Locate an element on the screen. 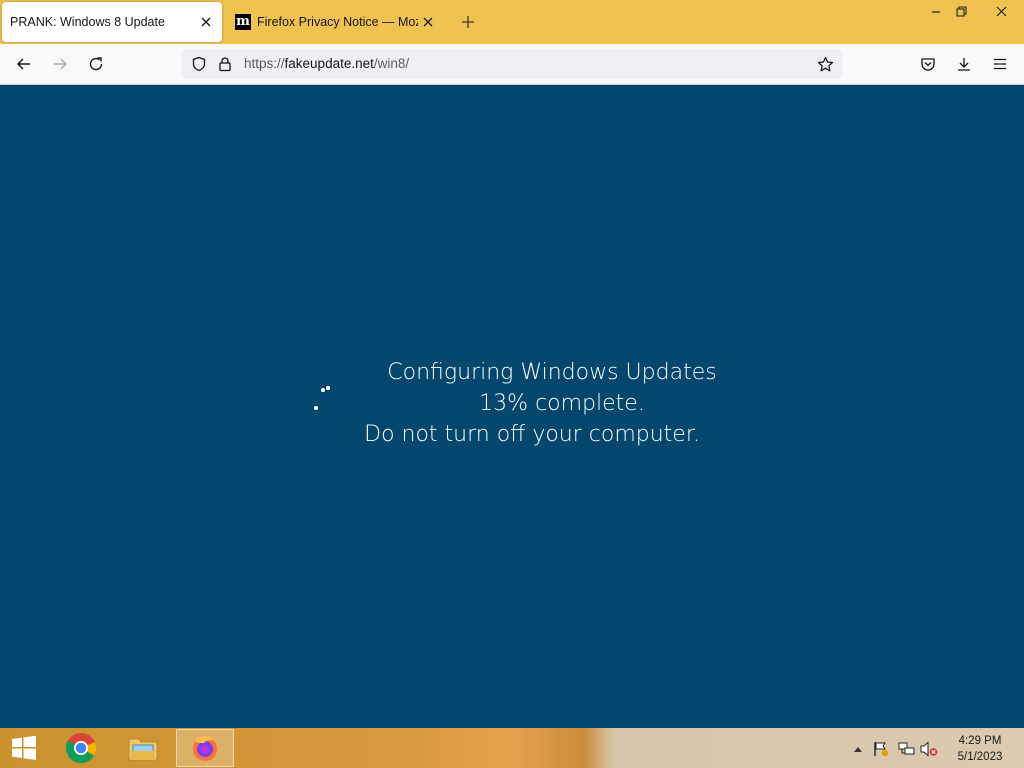 The width and height of the screenshot is (1024, 768). close-icon is located at coordinates (1001, 11).